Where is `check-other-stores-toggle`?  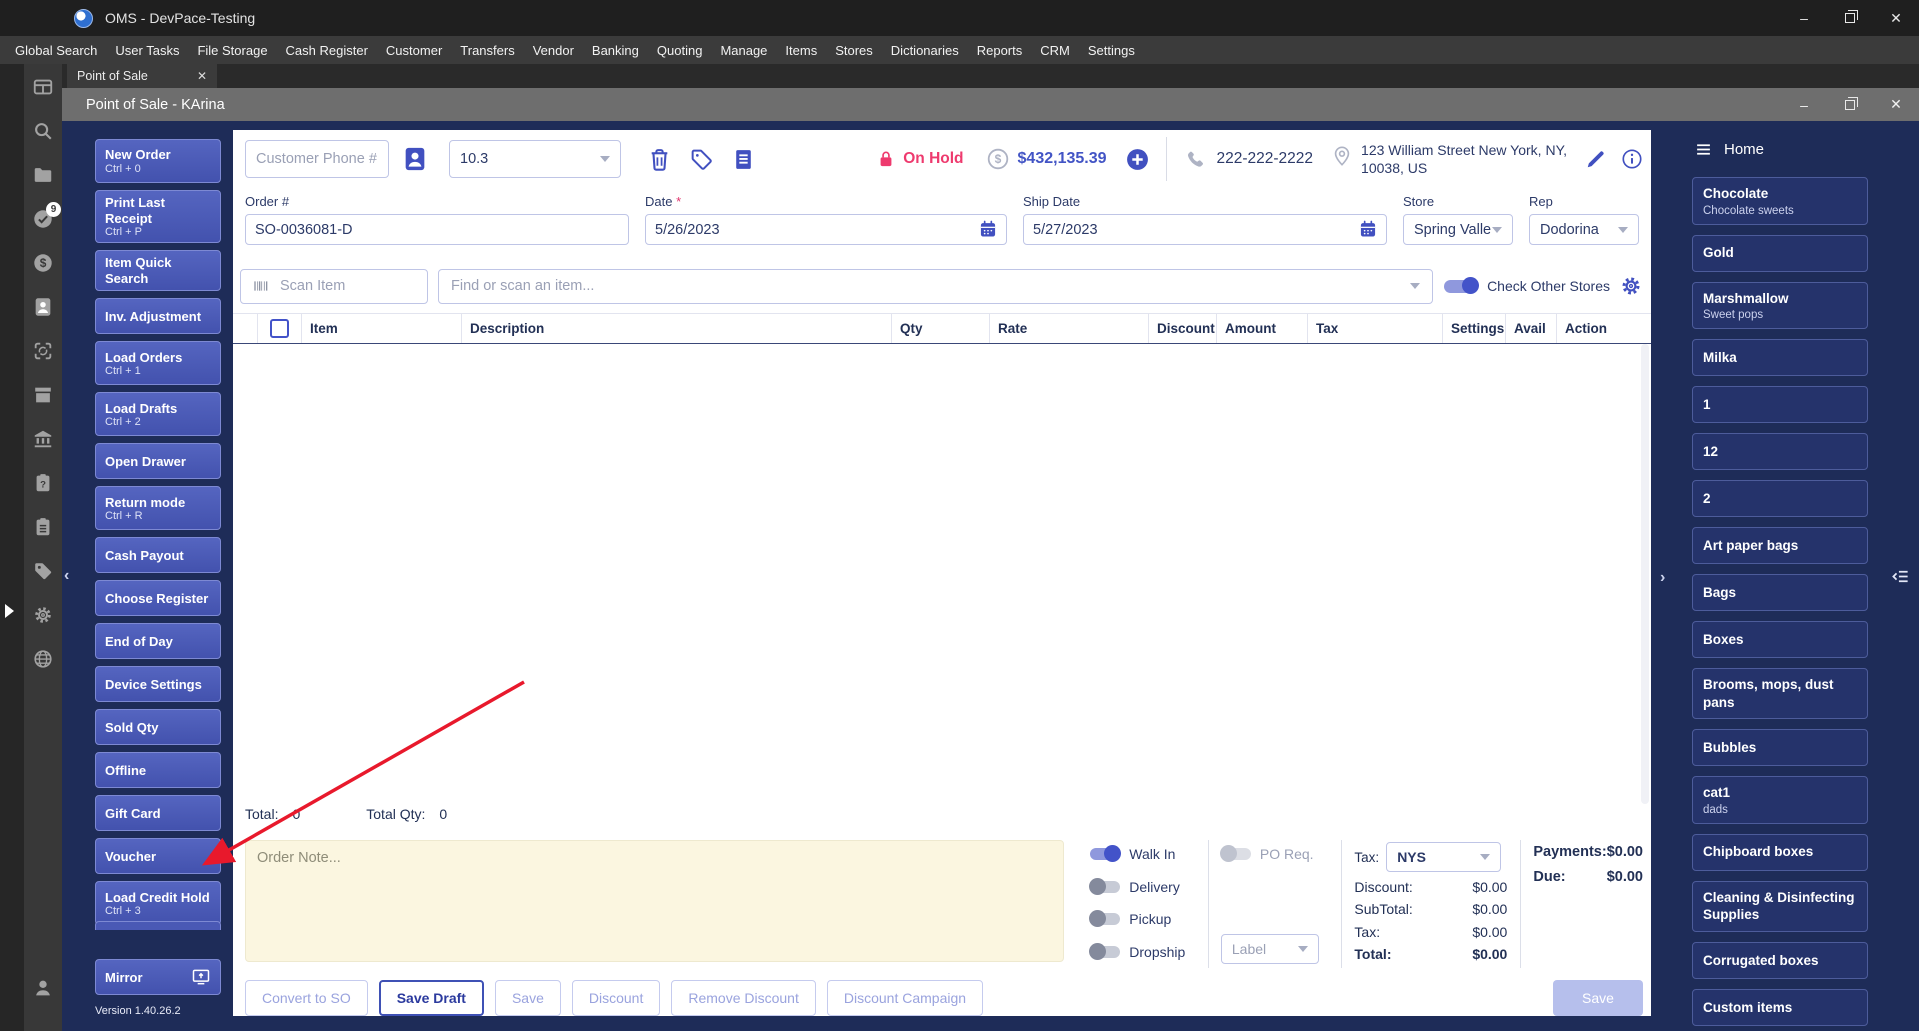
check-other-stores-toggle is located at coordinates (1462, 285).